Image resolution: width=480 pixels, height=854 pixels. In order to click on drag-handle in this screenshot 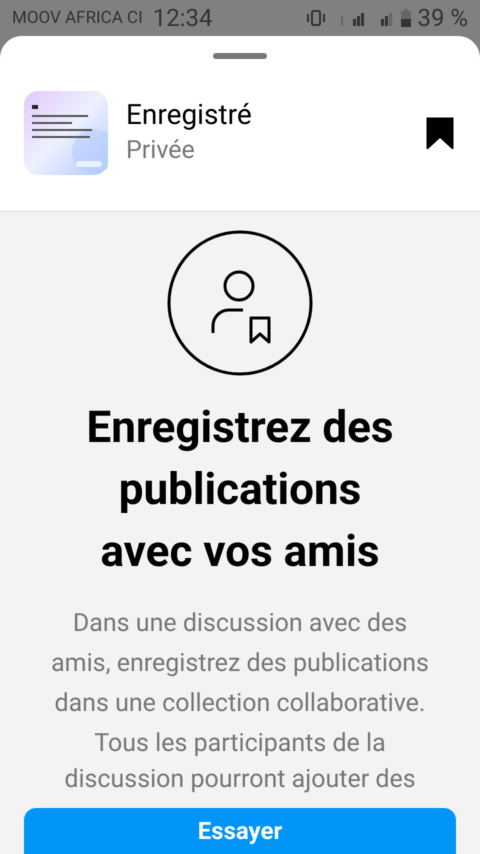, I will do `click(240, 56)`.